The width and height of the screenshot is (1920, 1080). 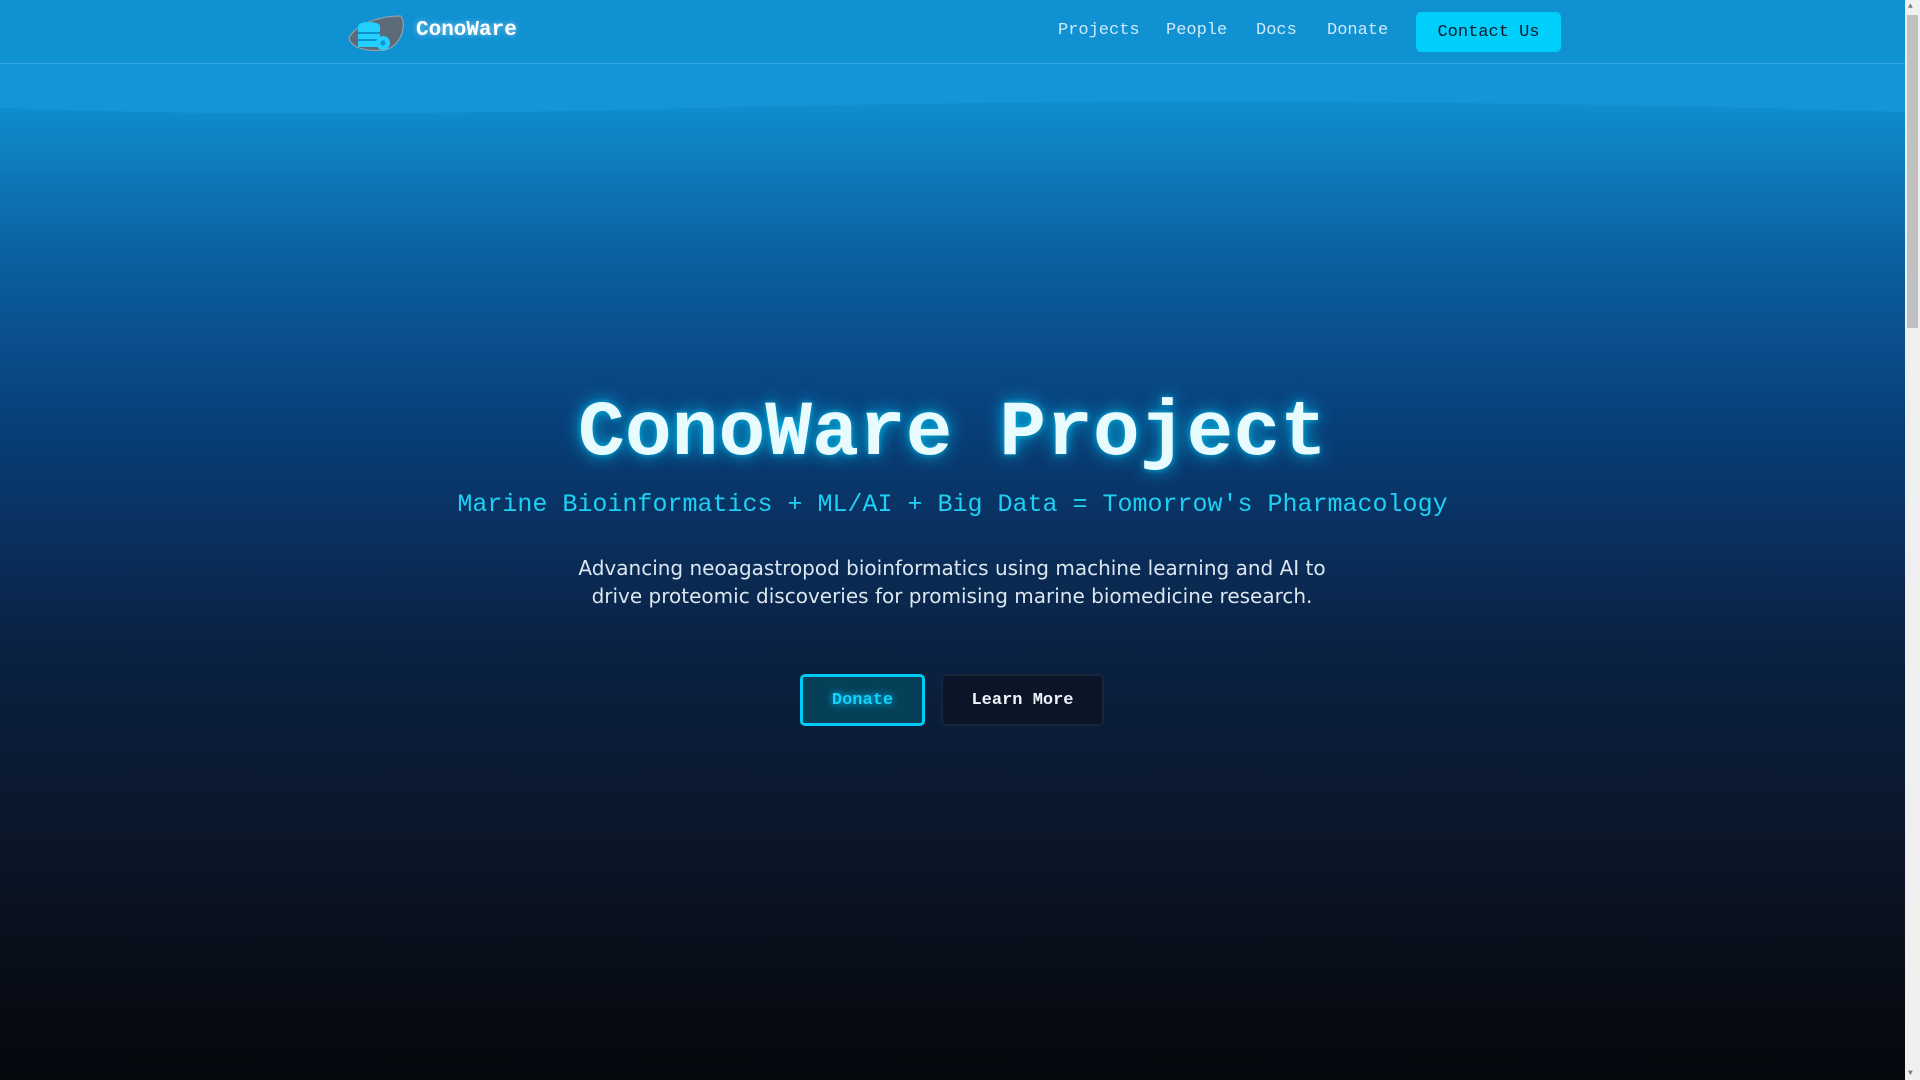 What do you see at coordinates (1910, 6) in the screenshot?
I see `scroll-up-icon: ▲` at bounding box center [1910, 6].